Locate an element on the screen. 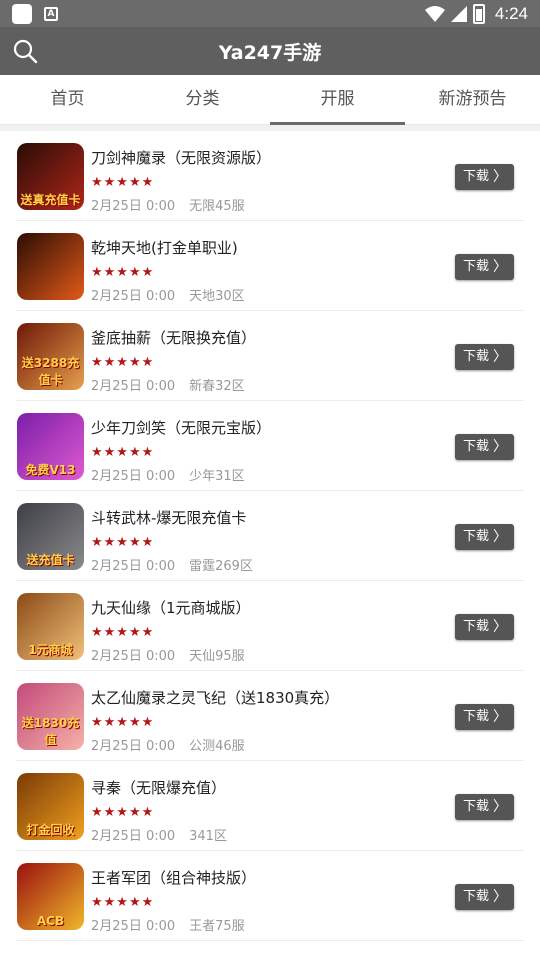  game-name: 乾坤天地(打金单职业) is located at coordinates (164, 248).